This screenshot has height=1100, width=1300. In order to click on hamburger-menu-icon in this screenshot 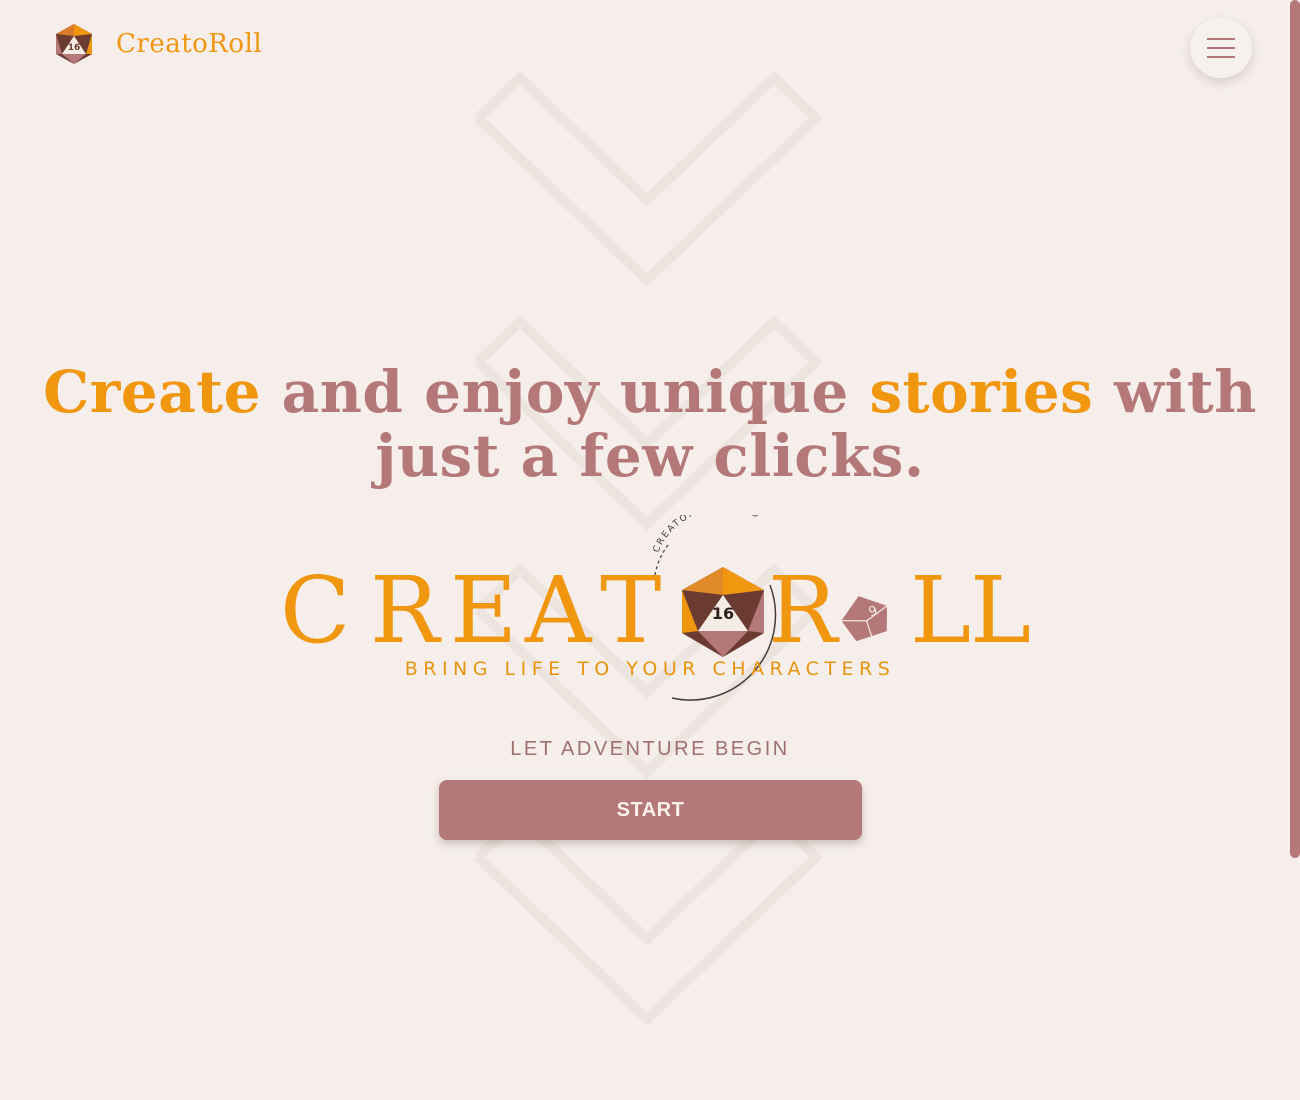, I will do `click(1221, 48)`.